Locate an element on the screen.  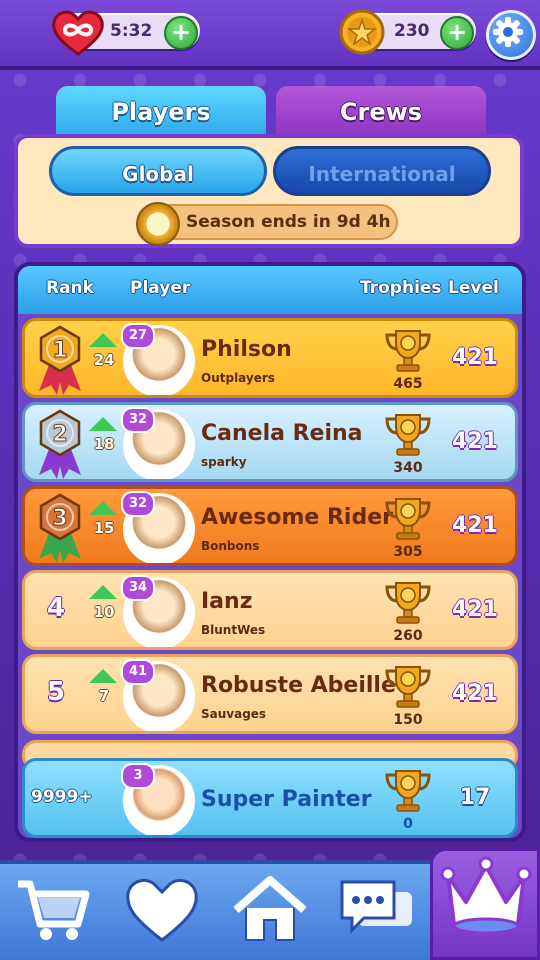
clock-icon is located at coordinates (158, 224).